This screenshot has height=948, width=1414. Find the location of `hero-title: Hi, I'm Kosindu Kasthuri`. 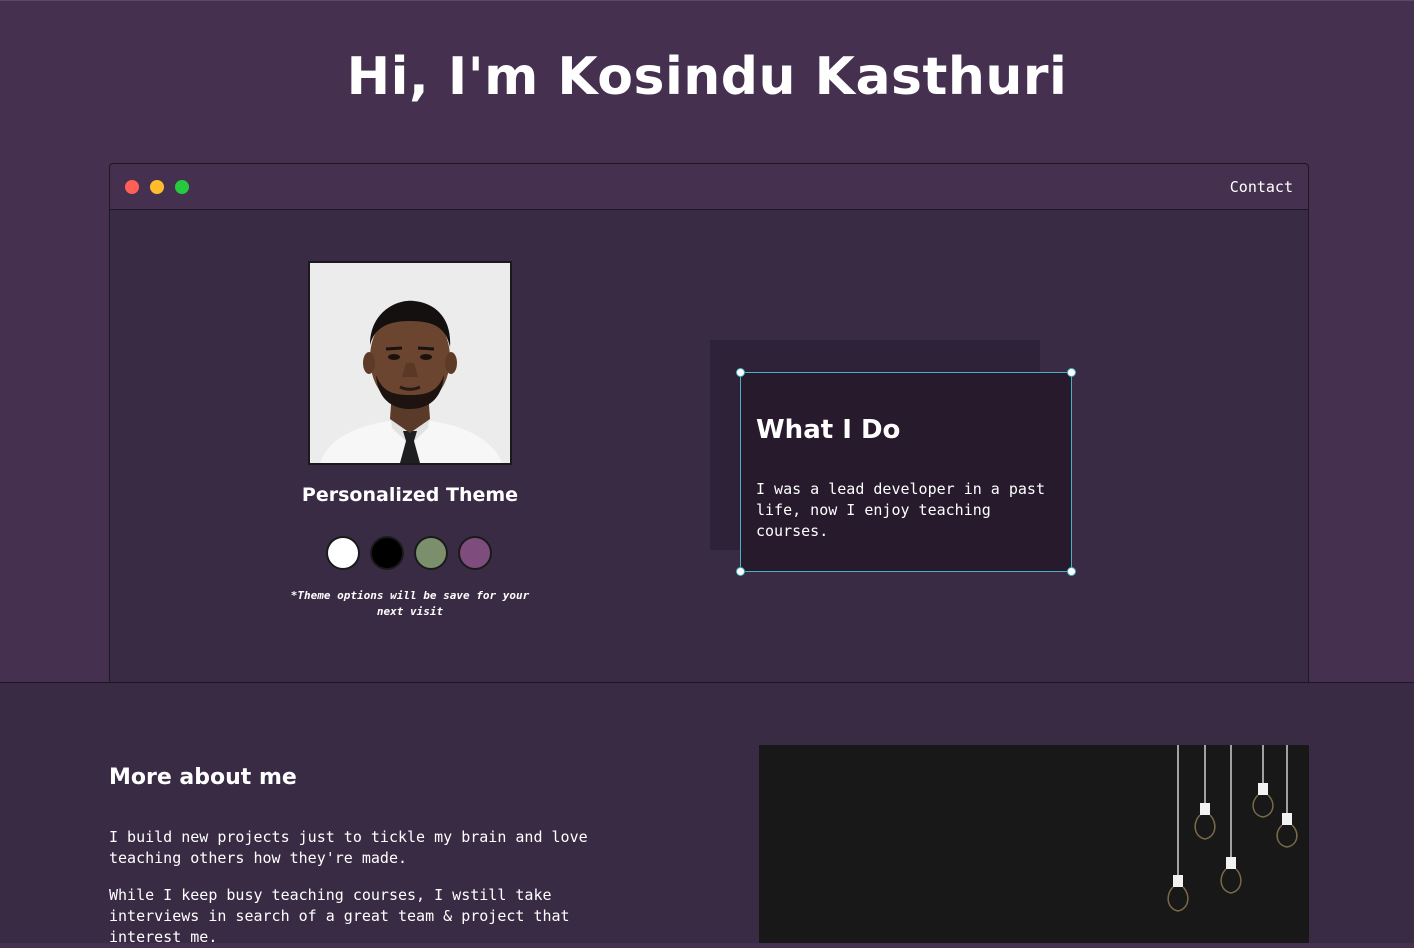

hero-title: Hi, I'm Kosindu Kasthuri is located at coordinates (707, 77).